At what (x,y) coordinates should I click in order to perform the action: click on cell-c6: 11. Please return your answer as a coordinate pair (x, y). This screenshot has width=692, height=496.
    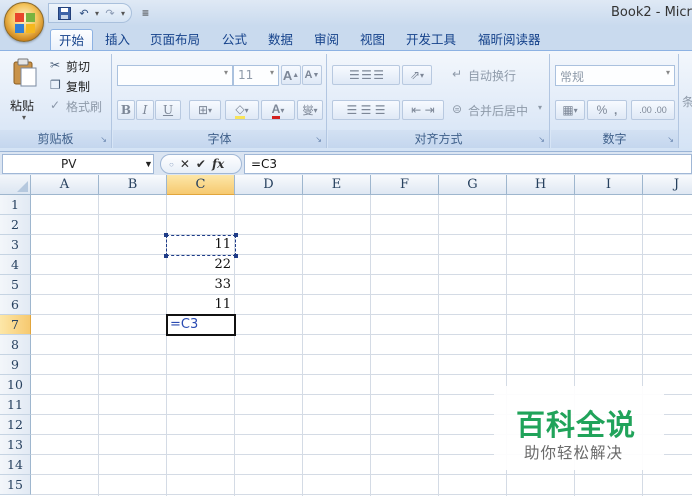
    Looking at the image, I should click on (201, 305).